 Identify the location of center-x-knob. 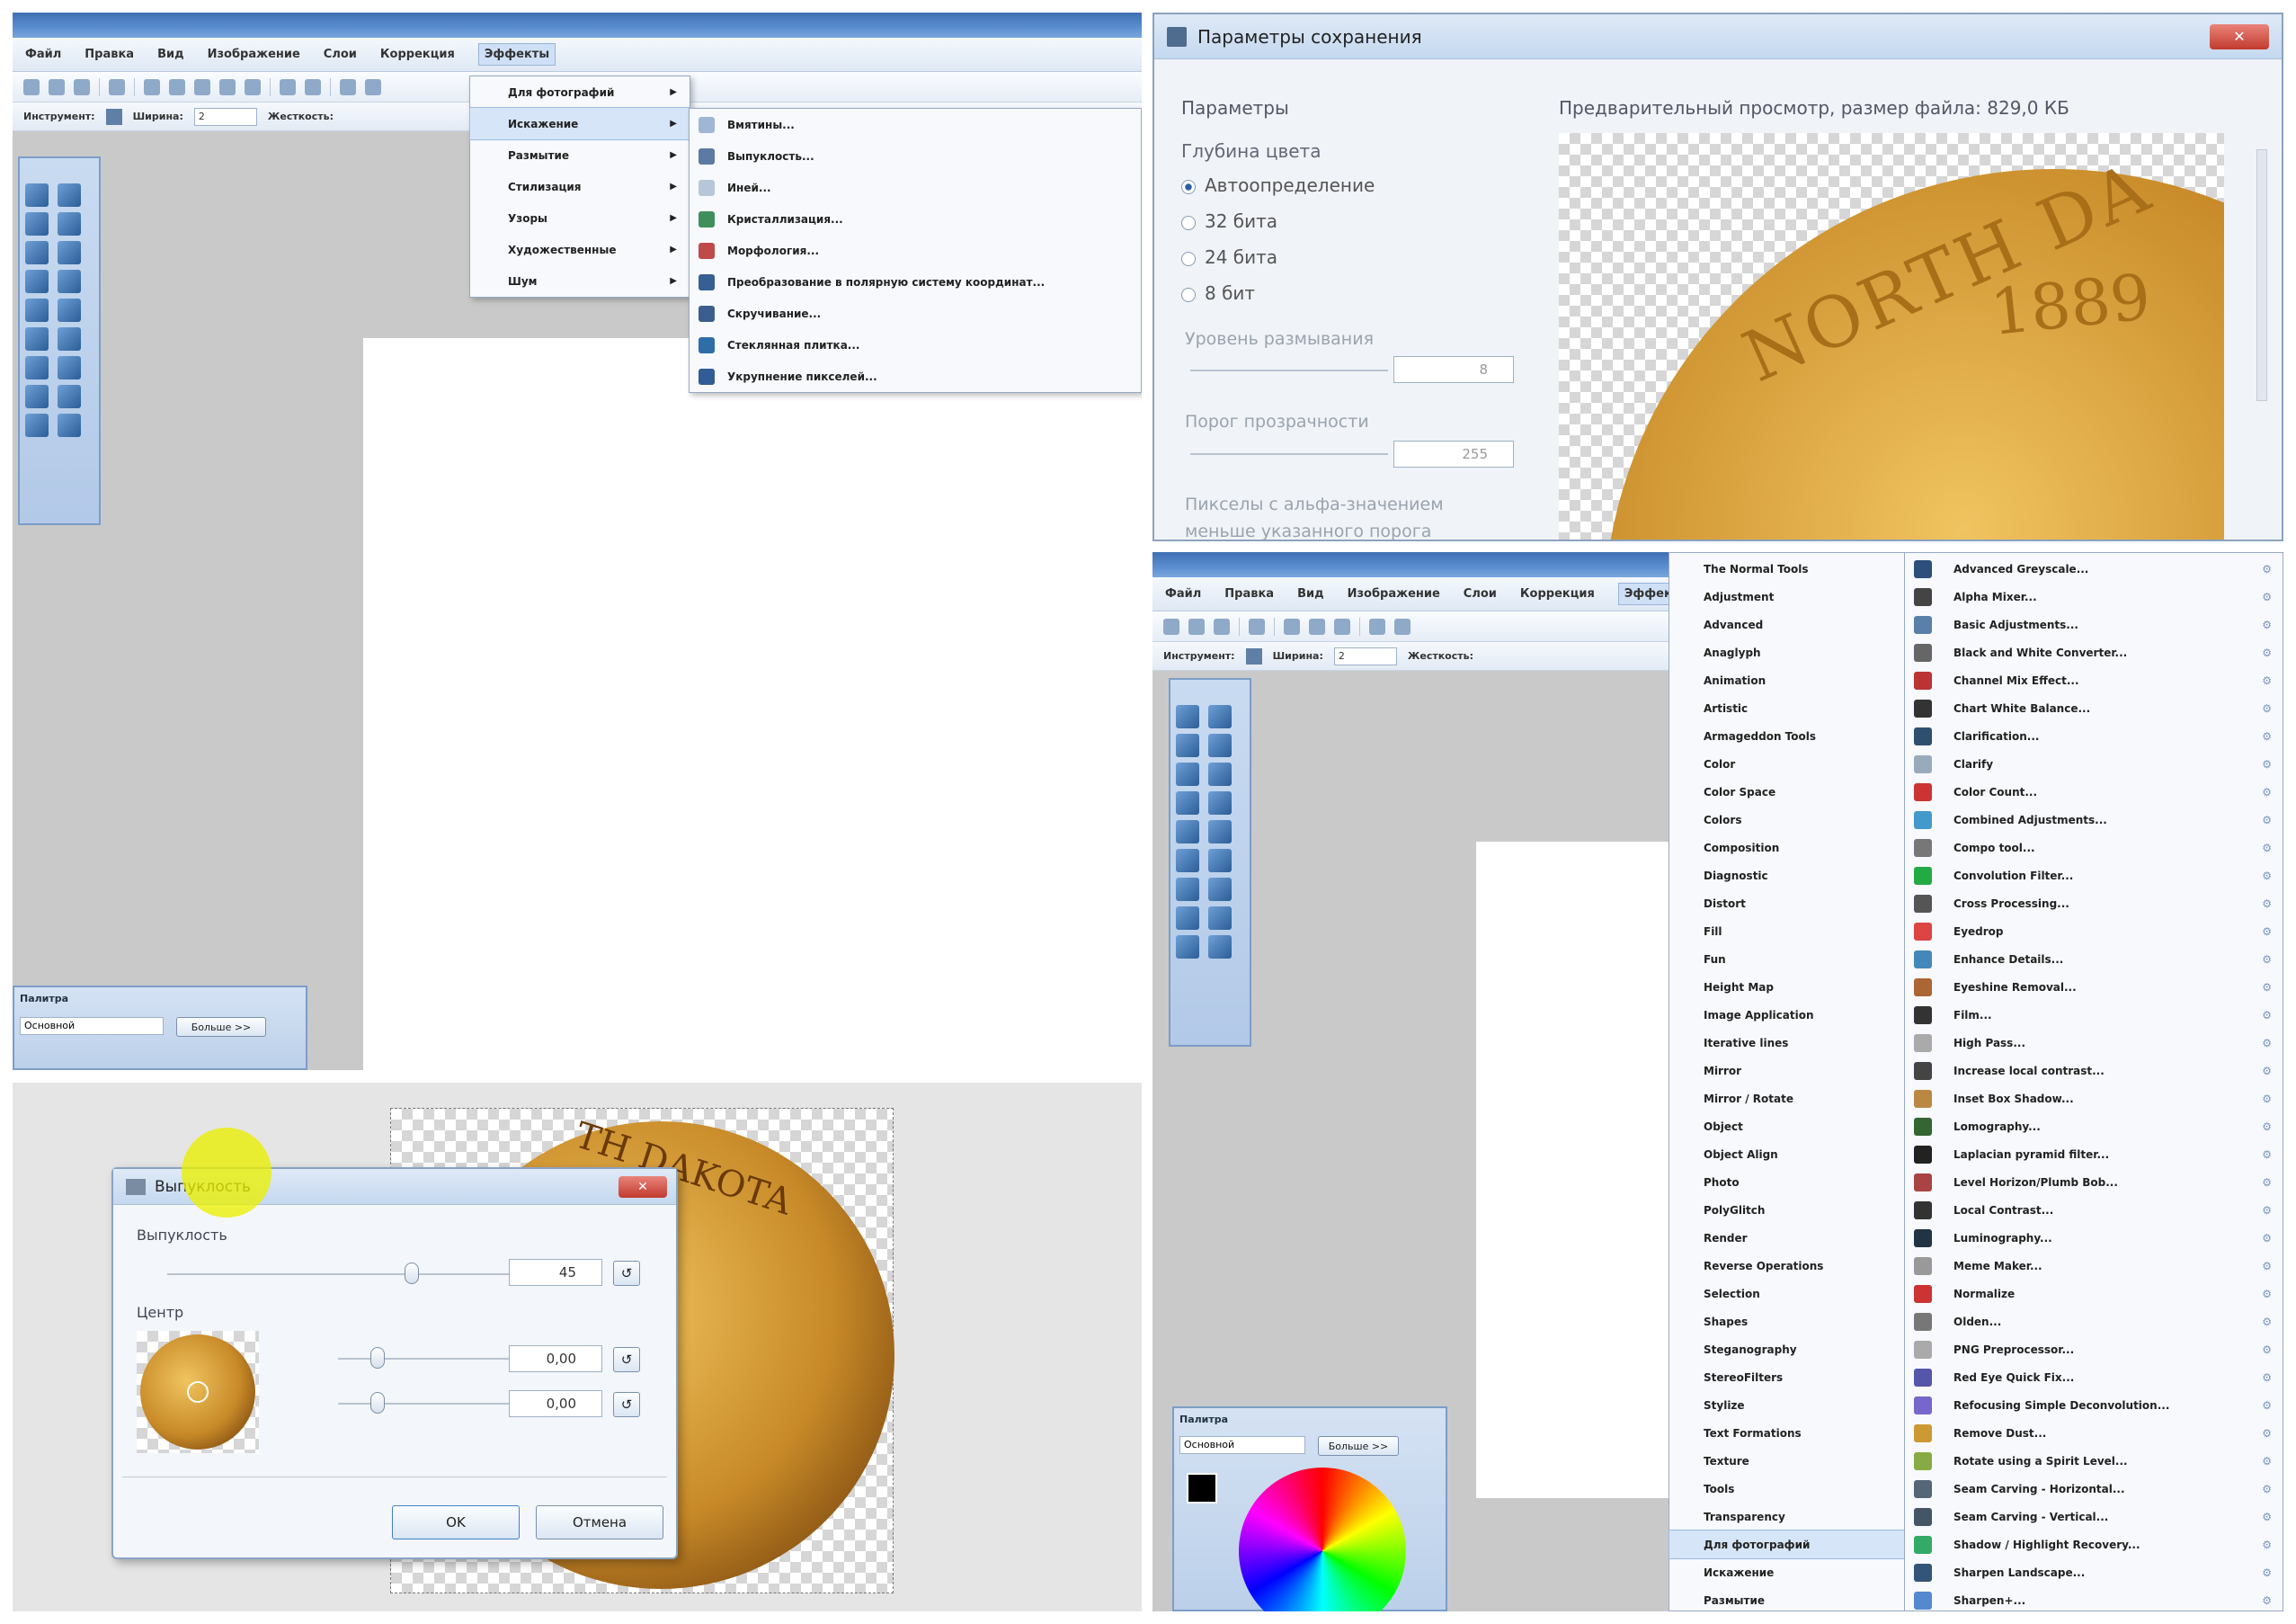
(377, 1358).